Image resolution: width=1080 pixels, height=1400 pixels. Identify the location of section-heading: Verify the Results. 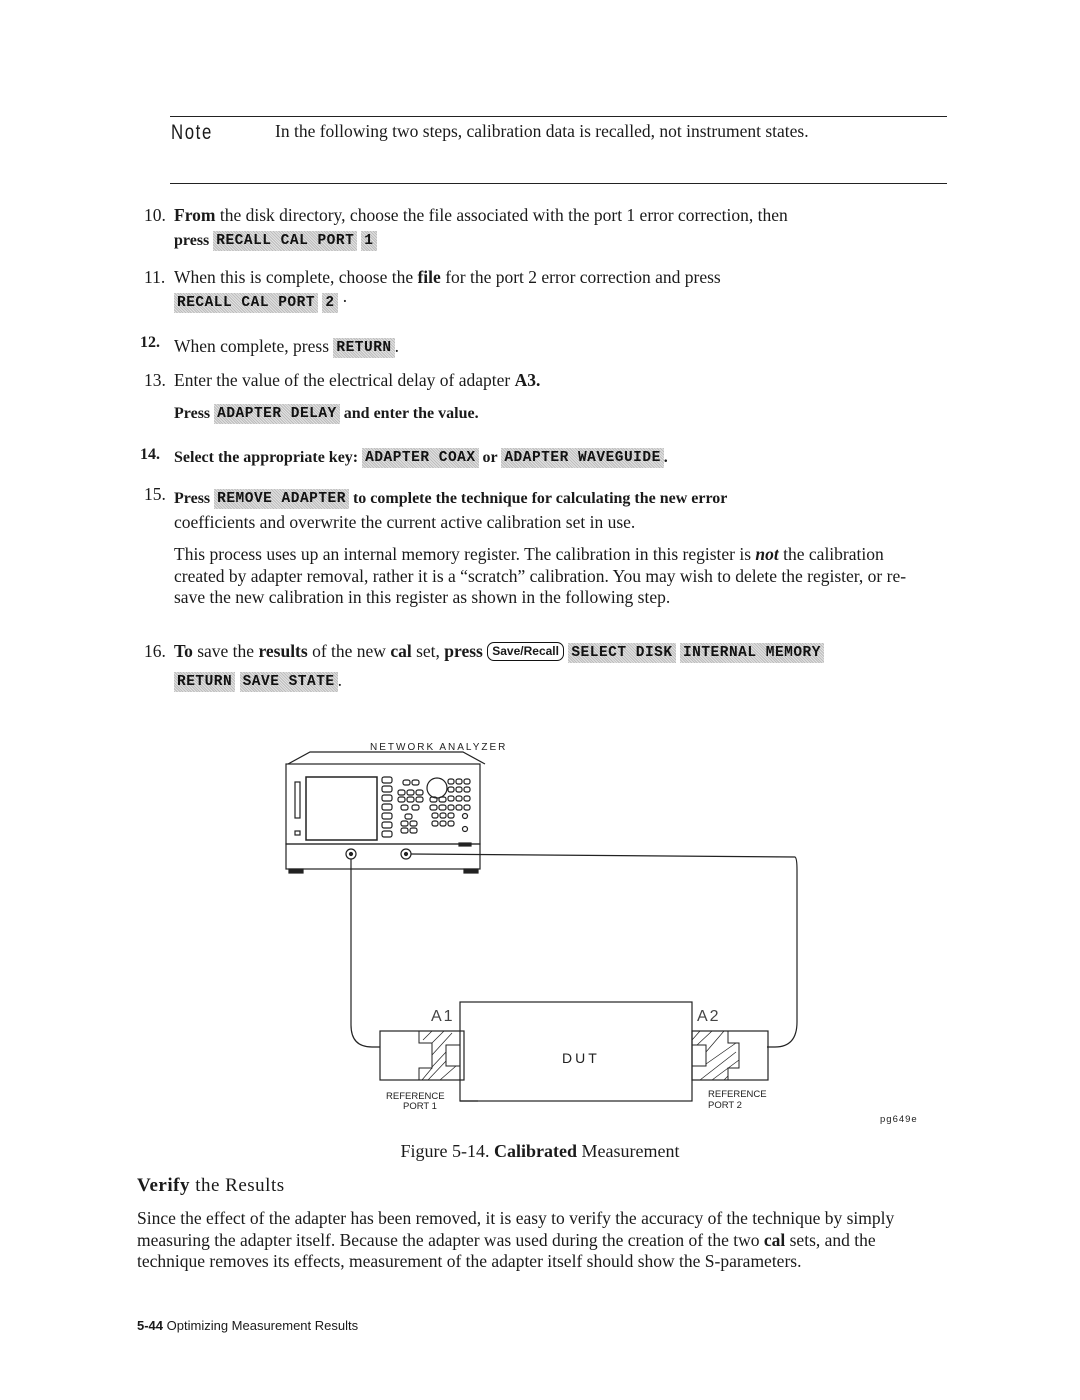
(211, 1186).